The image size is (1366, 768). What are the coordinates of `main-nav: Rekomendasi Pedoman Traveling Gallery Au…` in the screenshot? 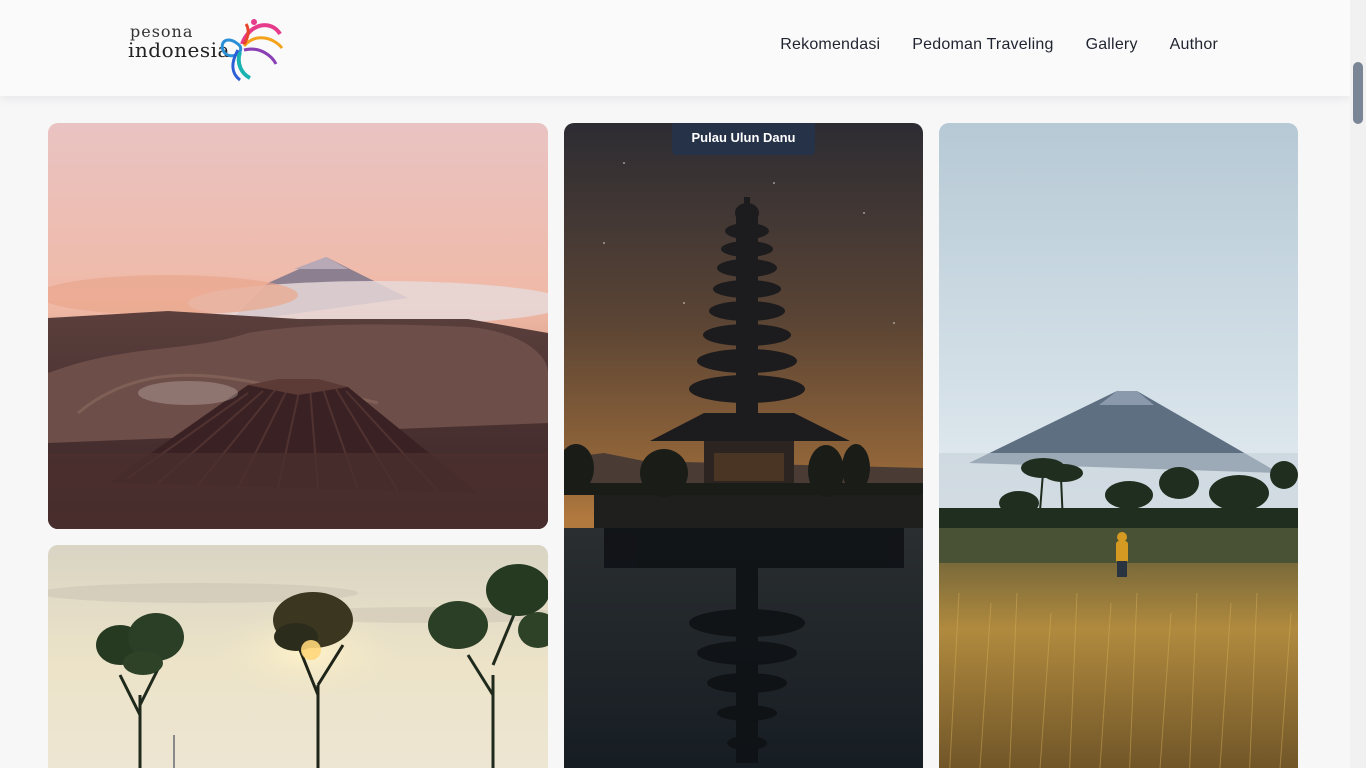 It's located at (999, 45).